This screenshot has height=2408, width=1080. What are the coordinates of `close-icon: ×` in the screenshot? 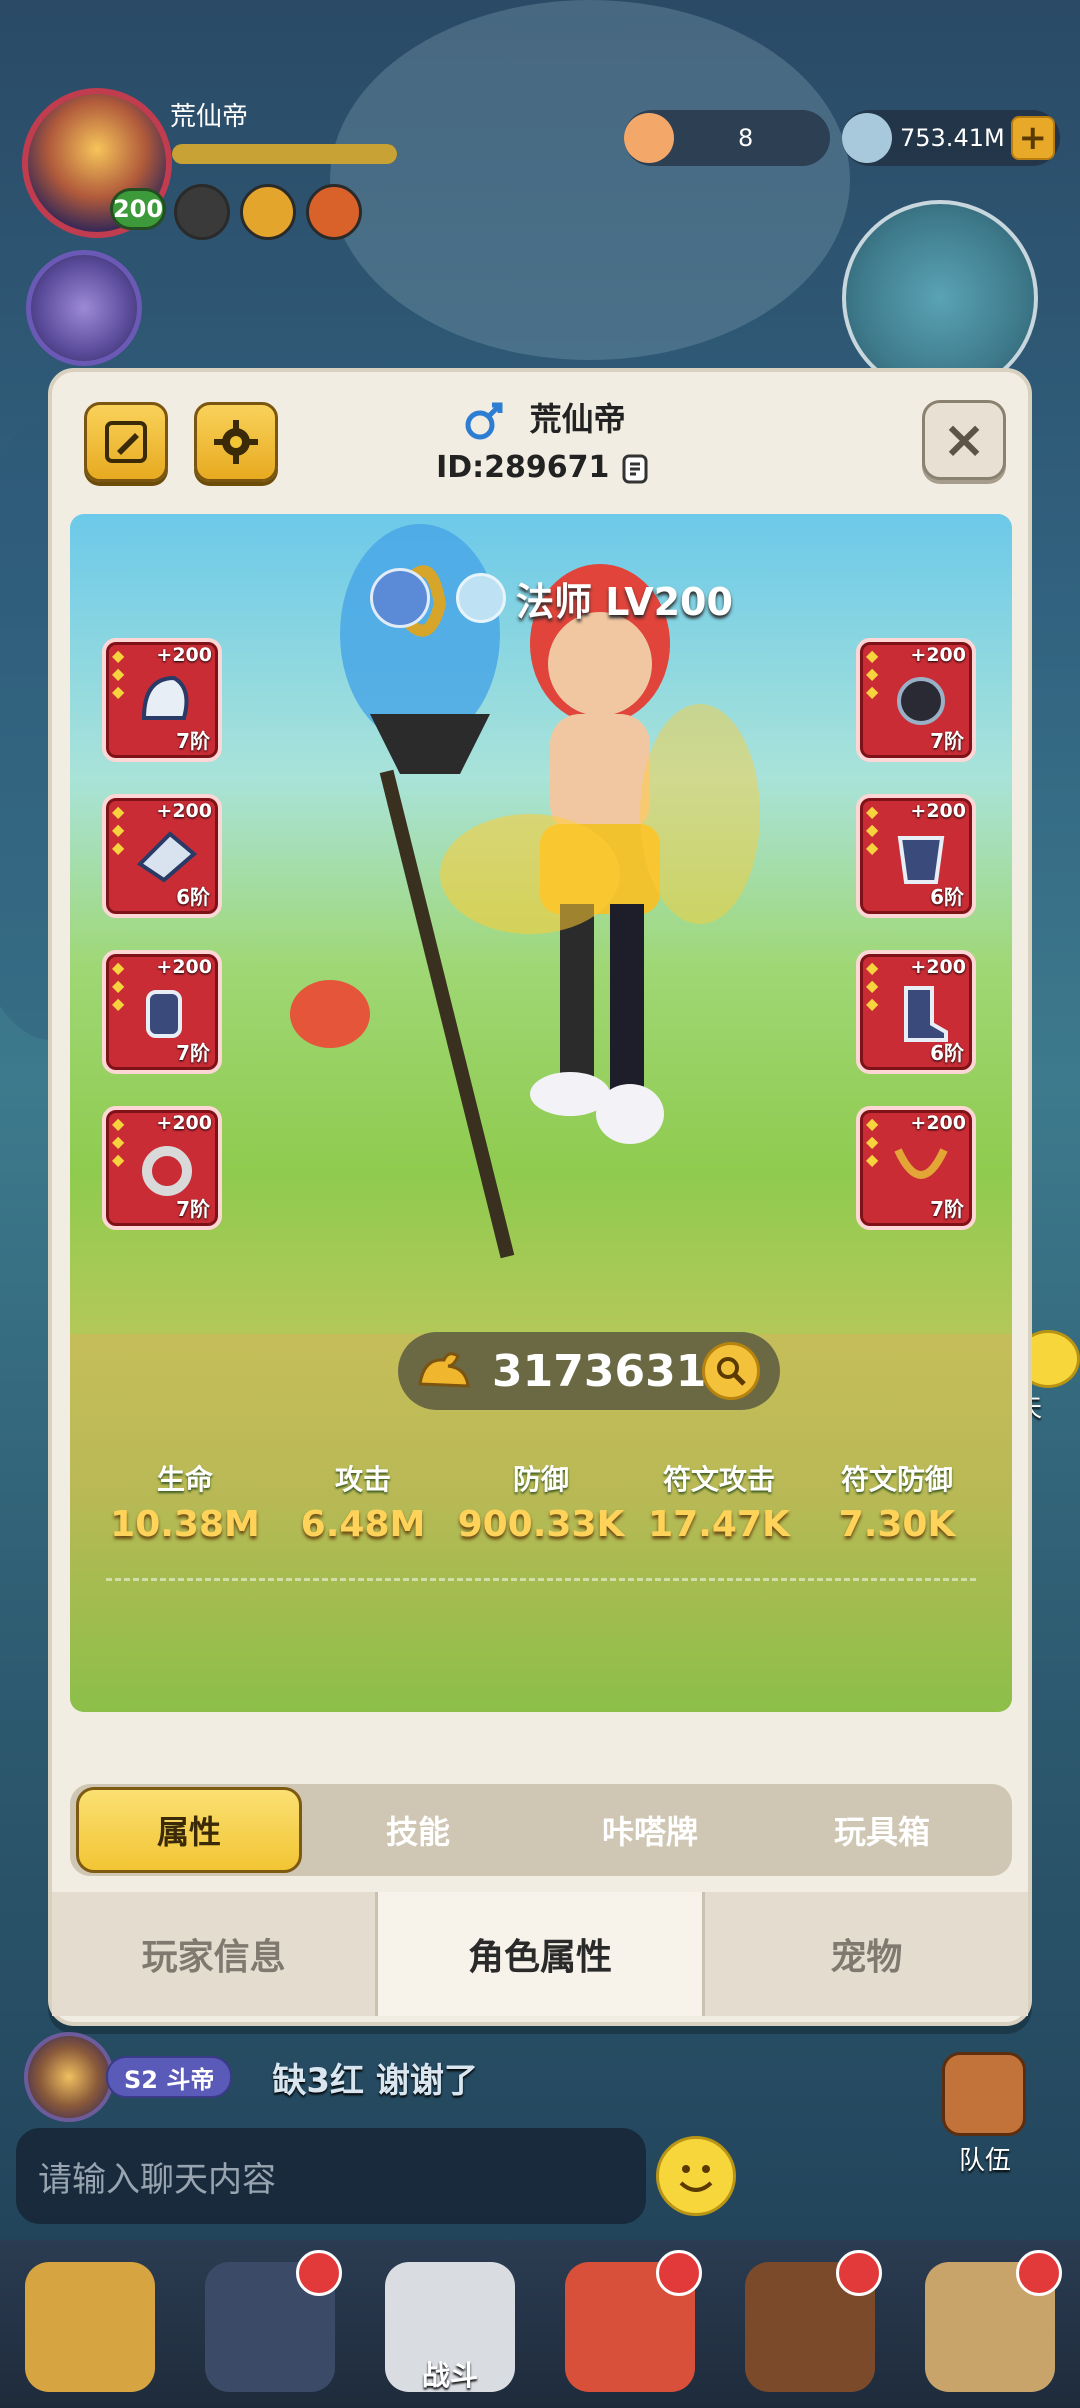 It's located at (964, 440).